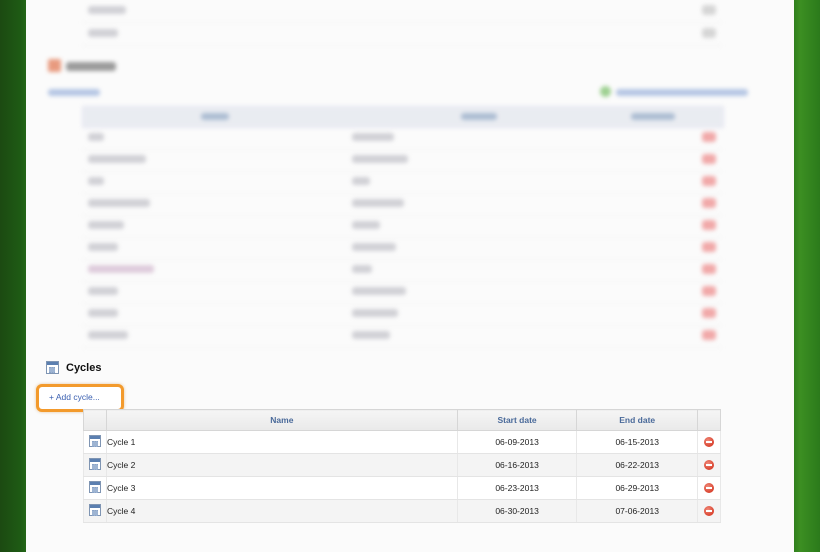 This screenshot has width=820, height=552. What do you see at coordinates (281, 442) in the screenshot?
I see `cycle-name: Cycle 1` at bounding box center [281, 442].